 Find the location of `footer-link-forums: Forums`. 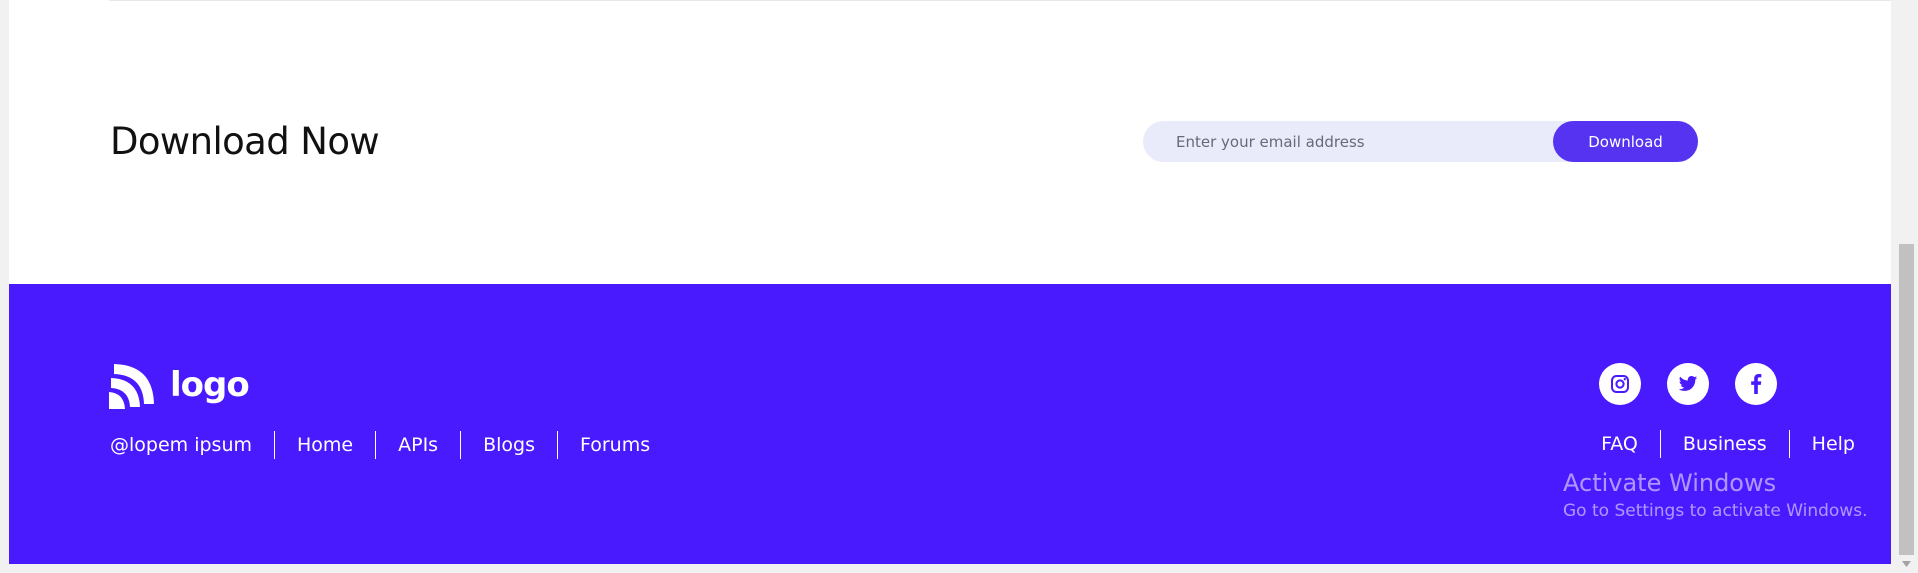

footer-link-forums: Forums is located at coordinates (614, 445).